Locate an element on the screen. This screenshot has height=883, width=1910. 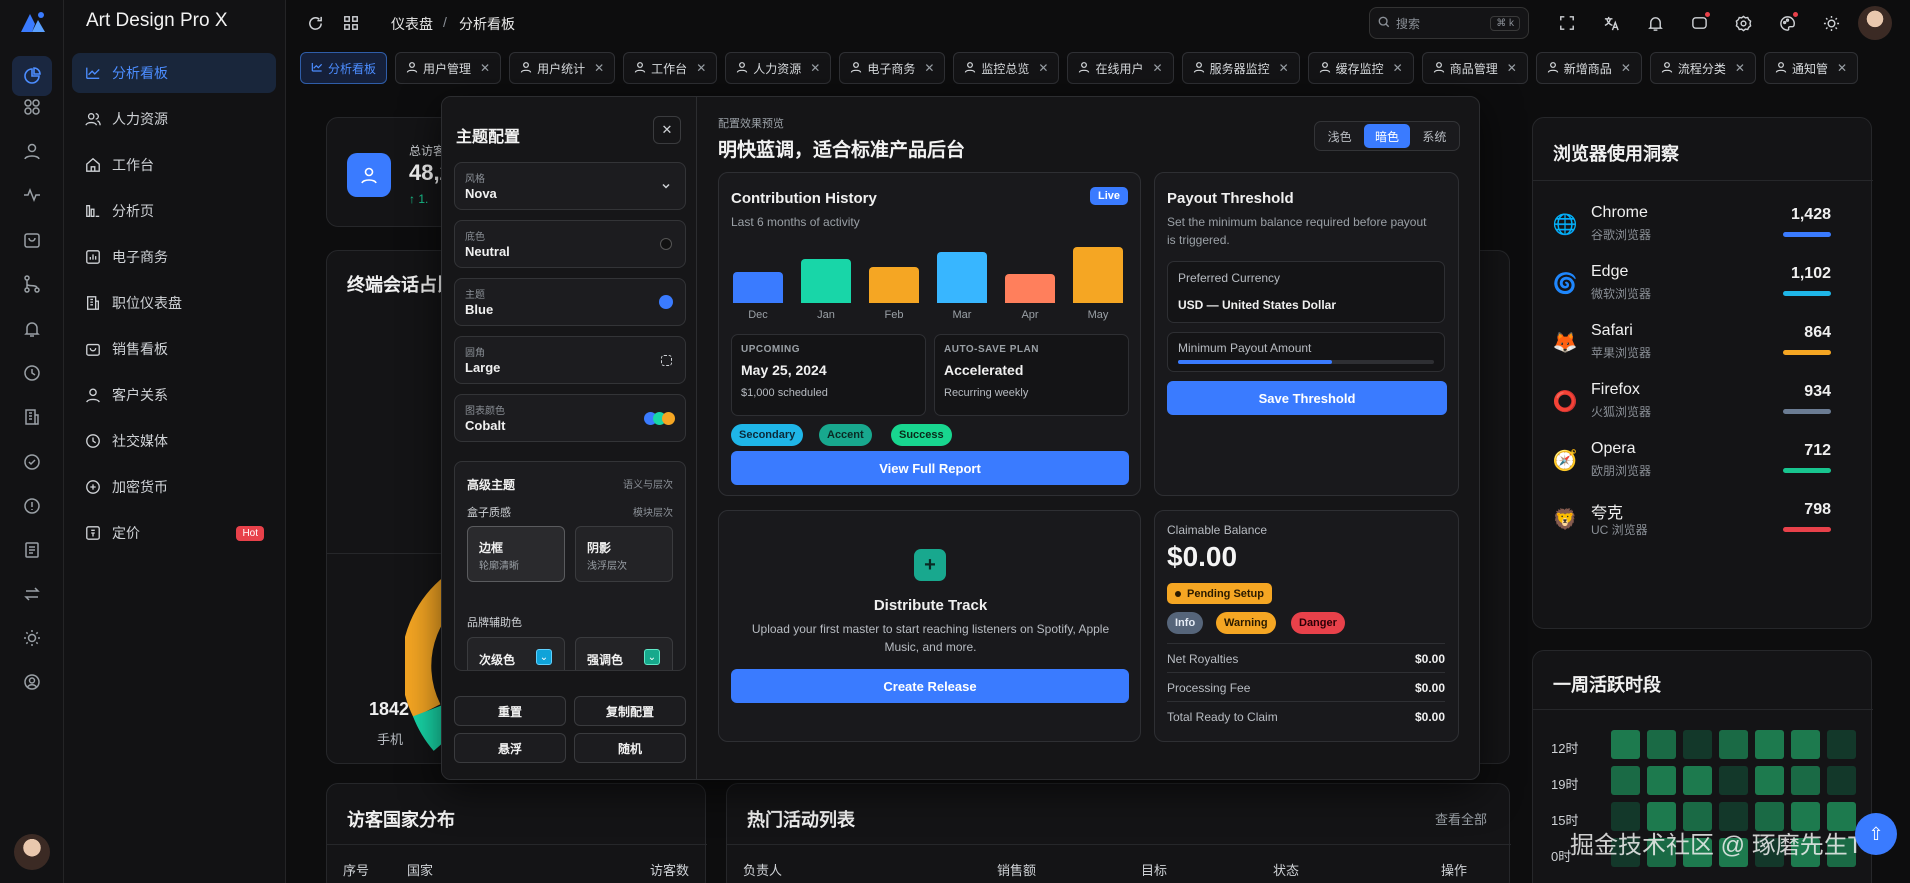
back-to-top-button: ⇧ is located at coordinates (1876, 834).